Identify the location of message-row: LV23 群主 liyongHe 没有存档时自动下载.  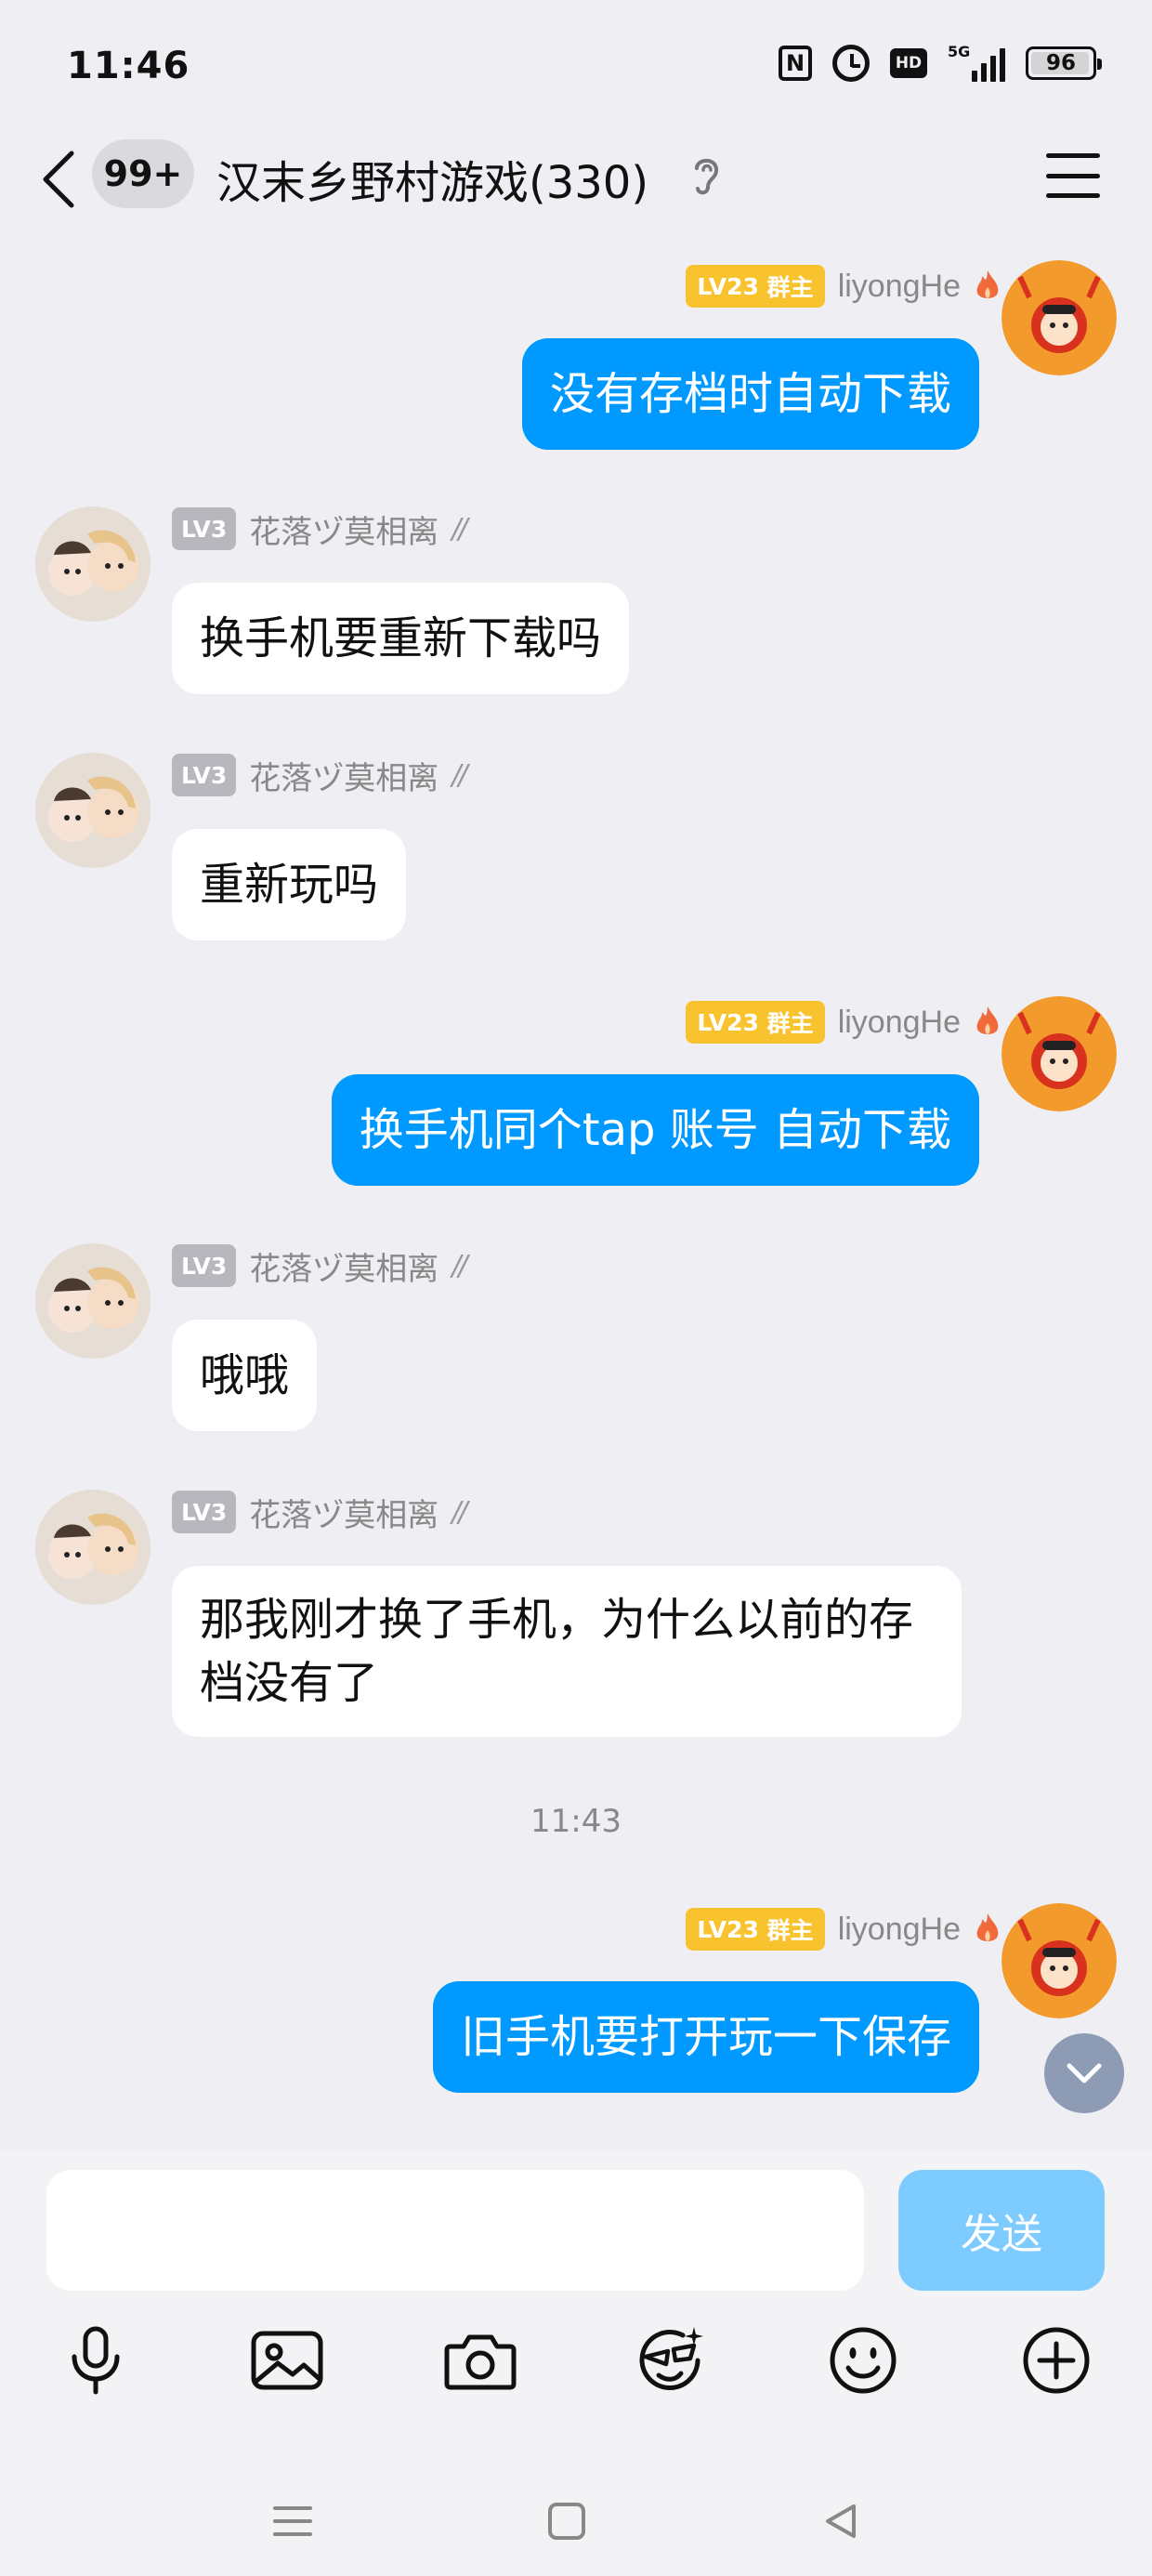
(576, 362).